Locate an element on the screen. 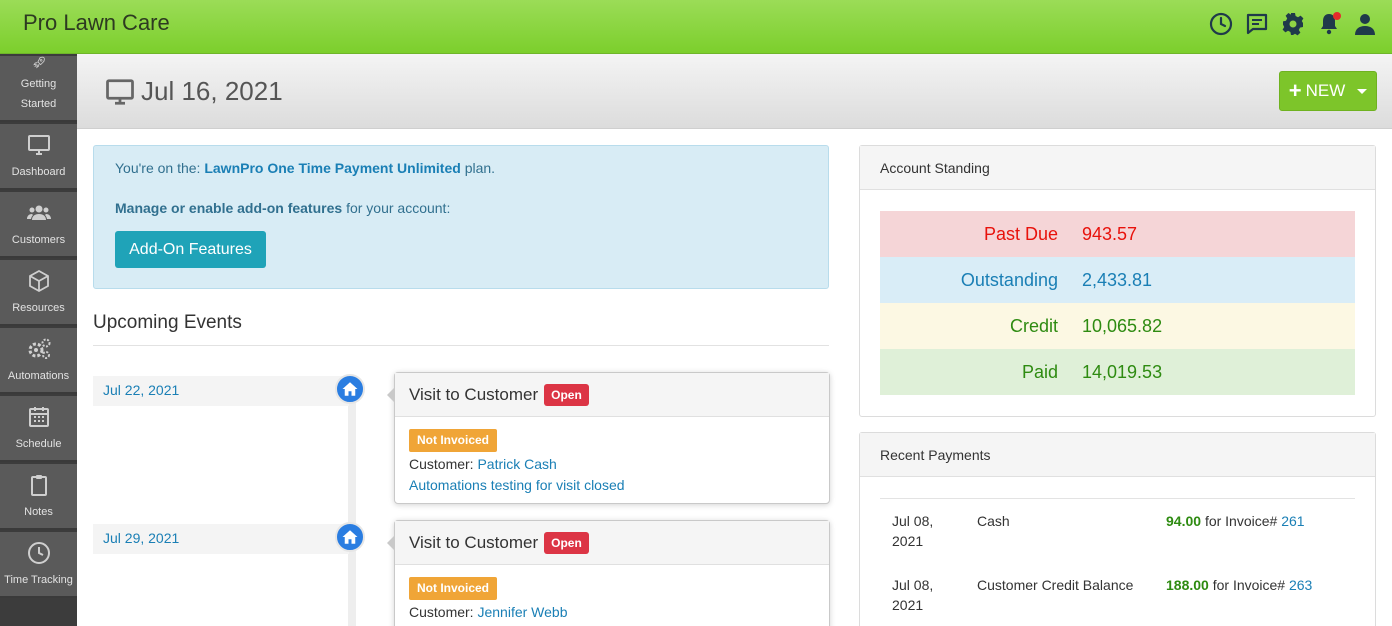 This screenshot has height=626, width=1392. payment-amount: 94.00 for Invoice# 261 is located at coordinates (1235, 521).